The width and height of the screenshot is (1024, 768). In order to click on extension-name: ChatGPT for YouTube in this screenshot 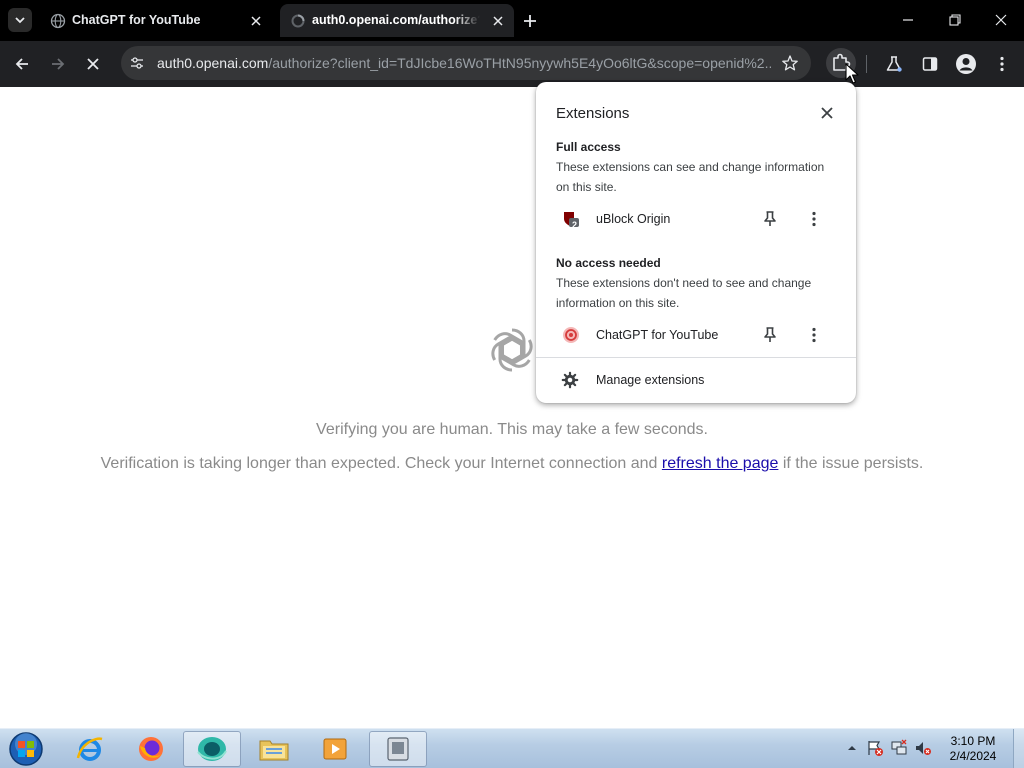, I will do `click(657, 335)`.